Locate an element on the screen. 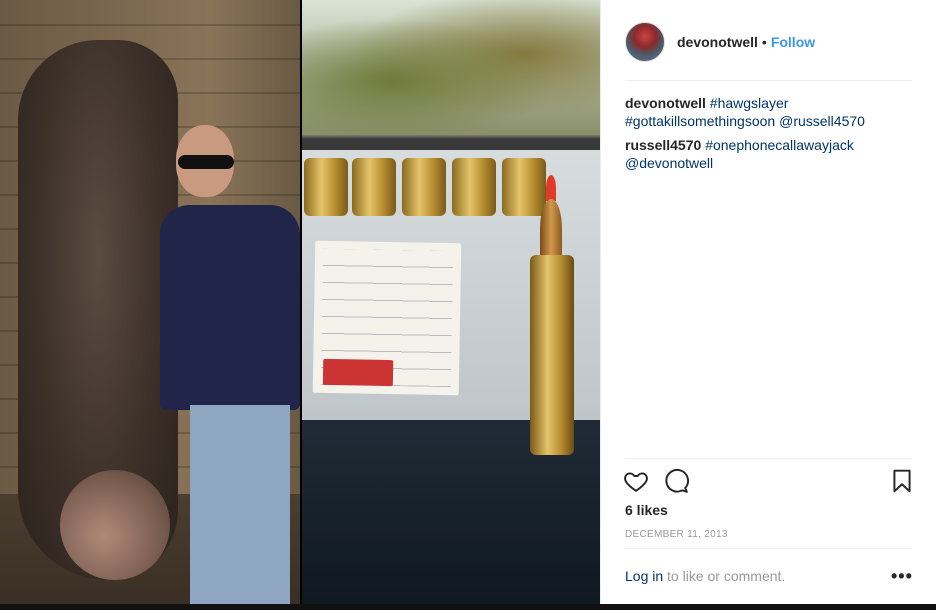 Image resolution: width=936 pixels, height=610 pixels. bookmark-icon is located at coordinates (902, 481).